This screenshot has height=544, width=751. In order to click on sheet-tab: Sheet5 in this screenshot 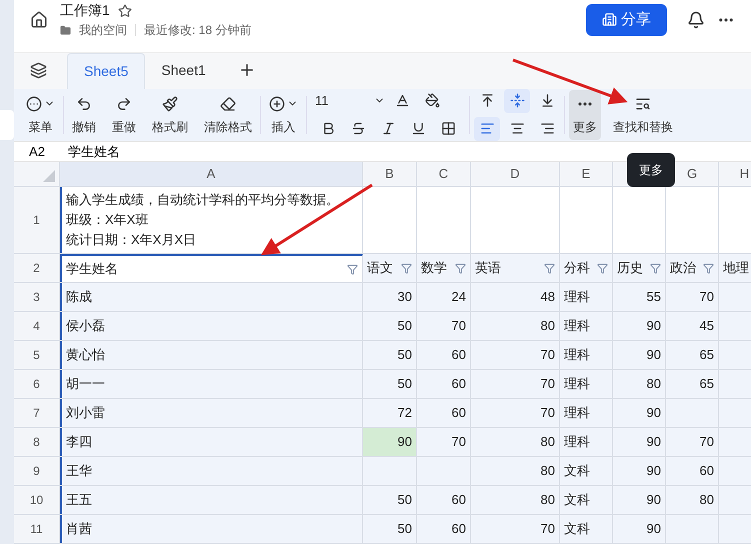, I will do `click(106, 70)`.